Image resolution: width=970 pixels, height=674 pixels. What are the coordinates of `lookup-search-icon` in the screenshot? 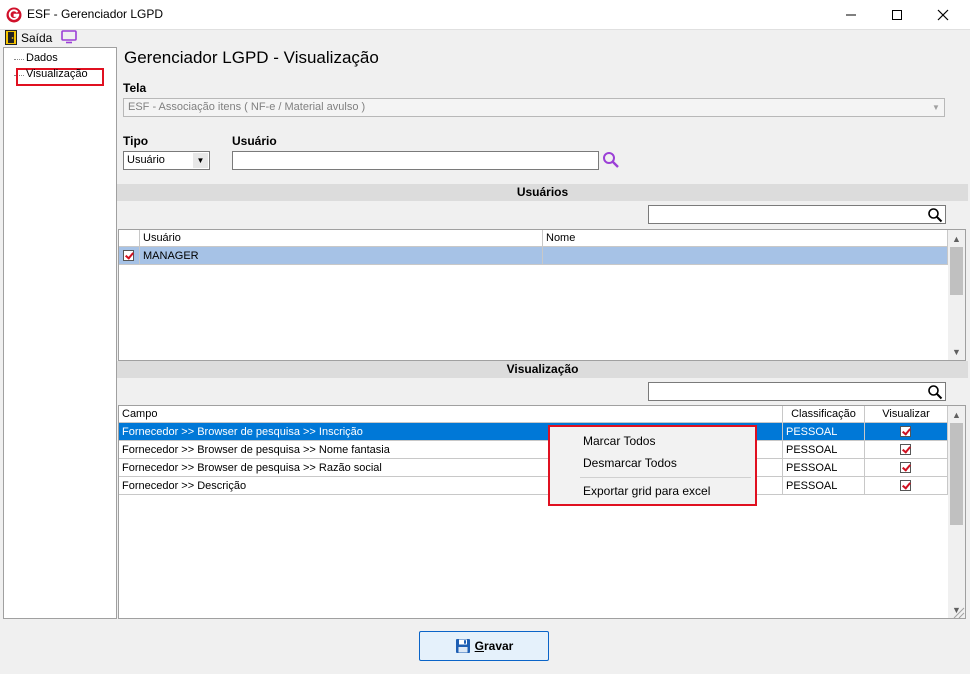 It's located at (611, 160).